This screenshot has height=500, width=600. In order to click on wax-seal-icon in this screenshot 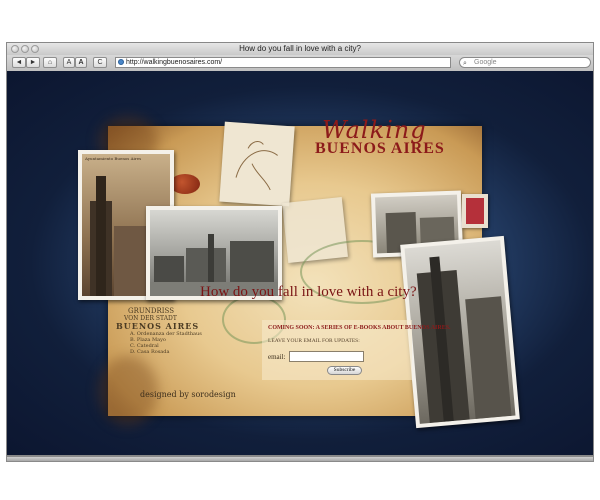, I will do `click(185, 184)`.